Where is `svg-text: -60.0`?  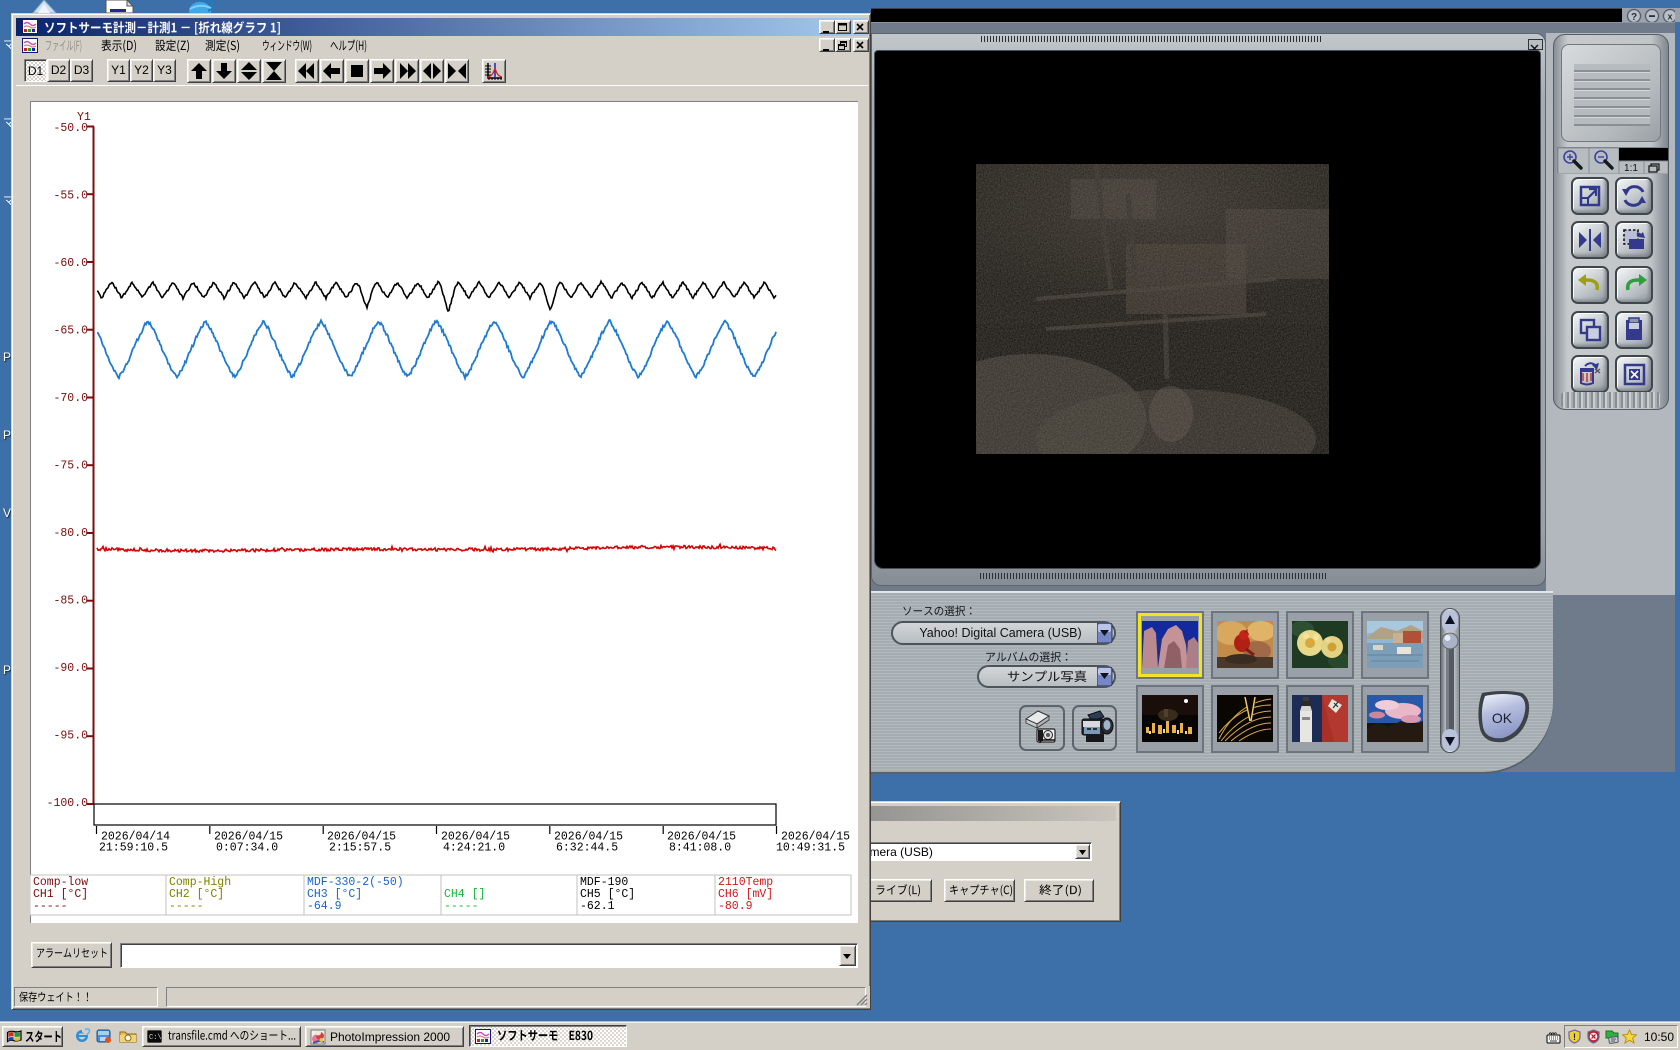 svg-text: -60.0 is located at coordinates (70, 263).